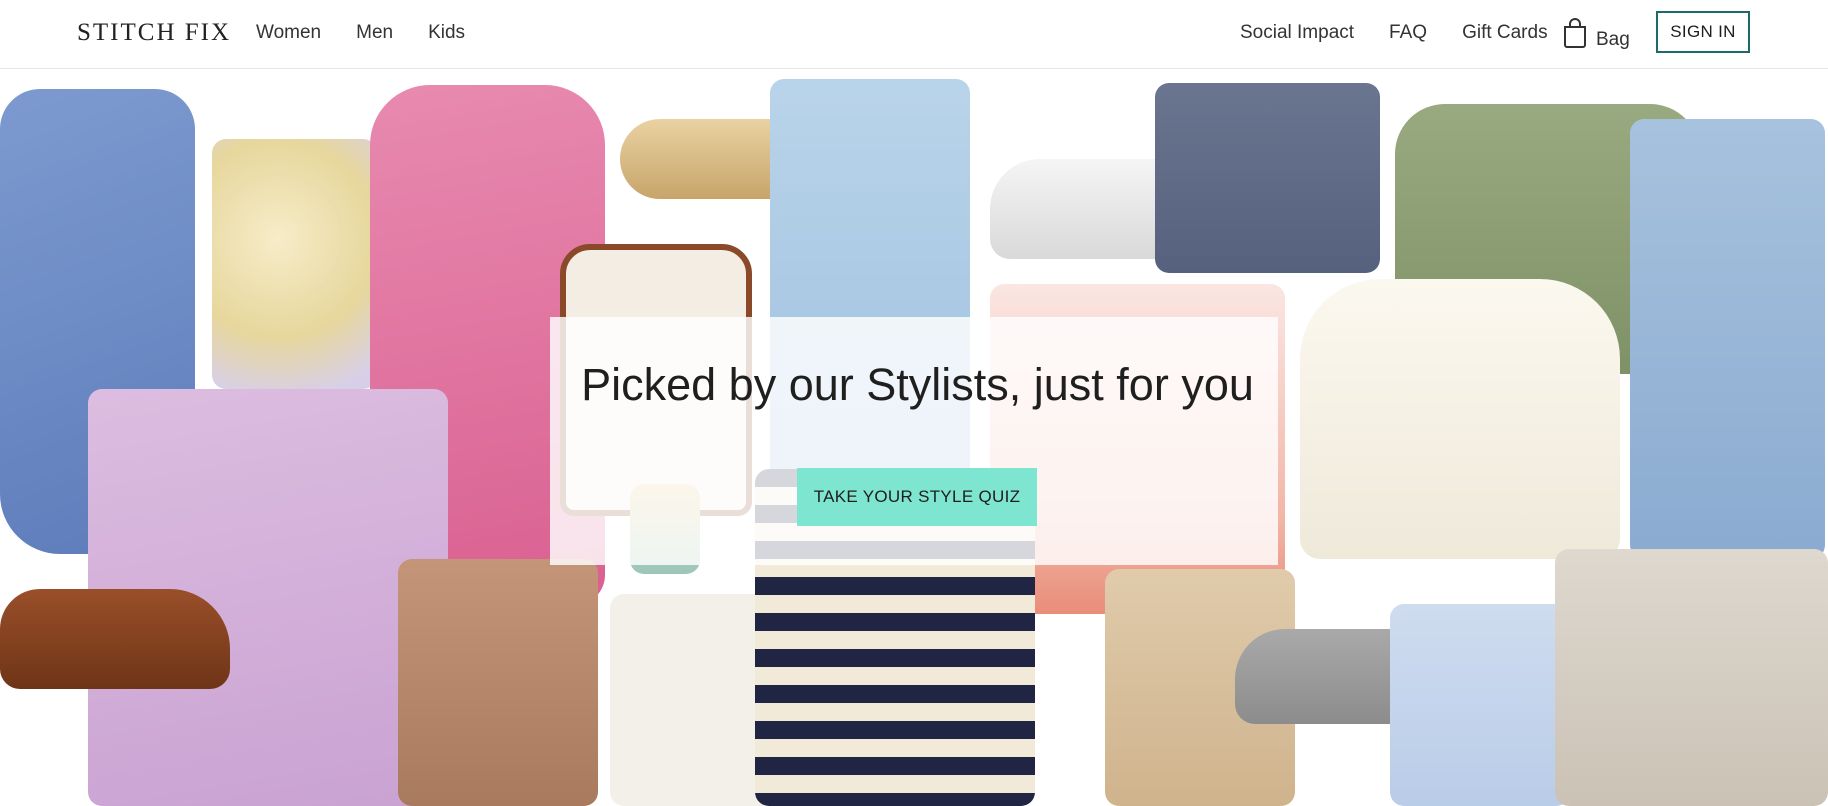 This screenshot has width=1828, height=806. What do you see at coordinates (1480, 705) in the screenshot?
I see `blue-shirt-image` at bounding box center [1480, 705].